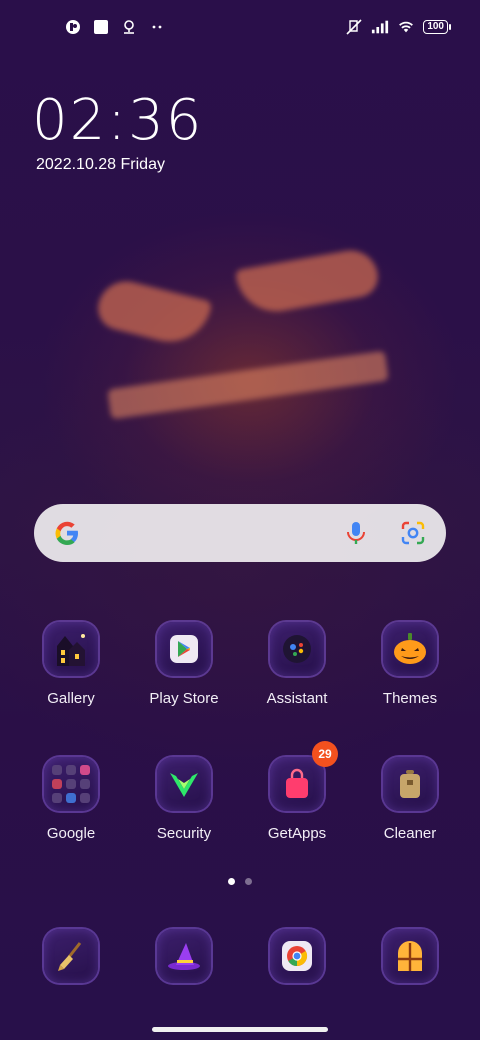 The image size is (480, 1040). What do you see at coordinates (184, 698) in the screenshot?
I see `app-label: Play Store` at bounding box center [184, 698].